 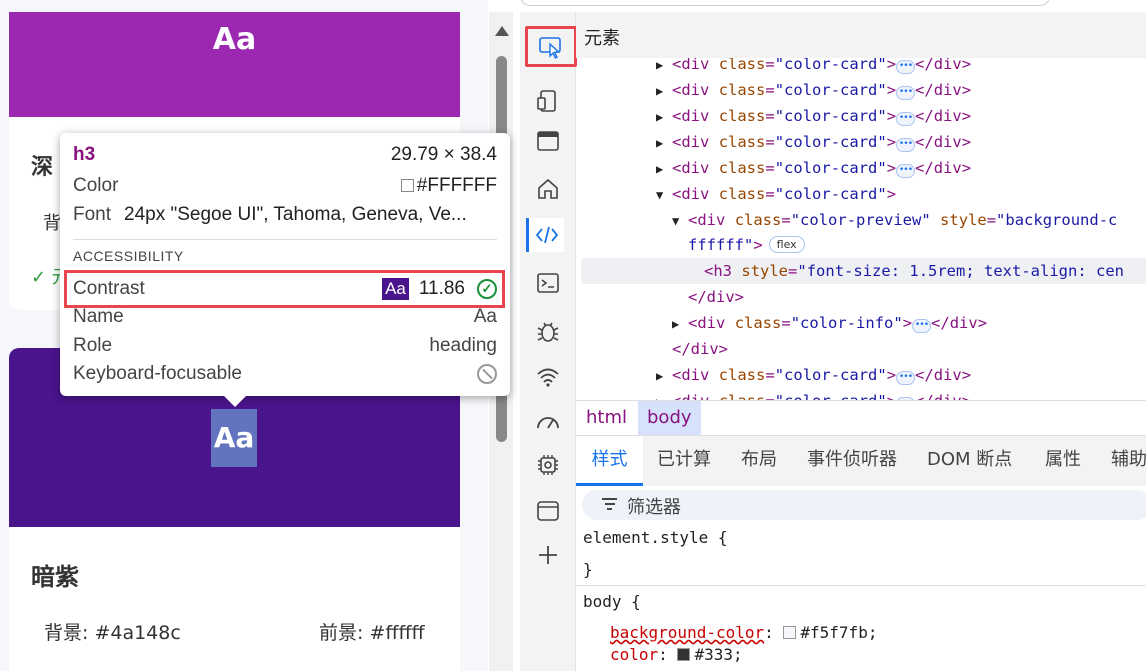 What do you see at coordinates (609, 461) in the screenshot?
I see `tab-styles: 样式` at bounding box center [609, 461].